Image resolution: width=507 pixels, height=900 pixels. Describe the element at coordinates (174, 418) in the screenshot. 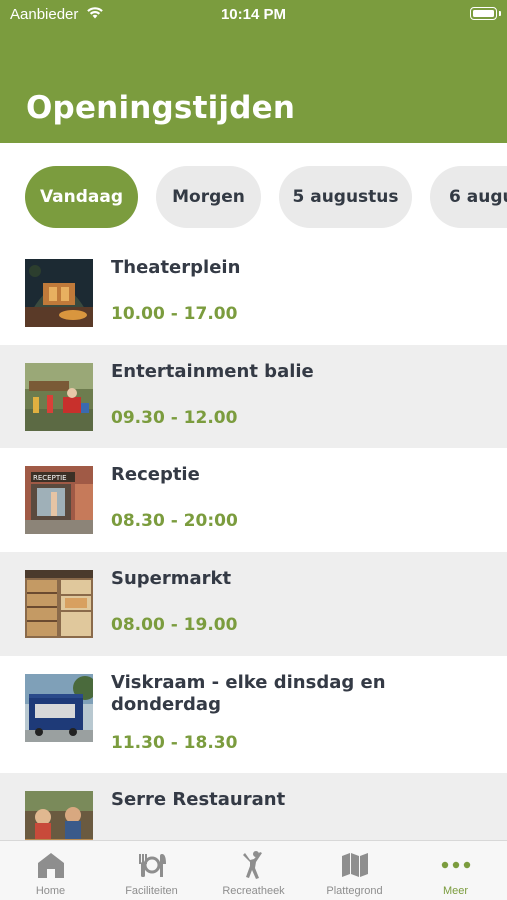

I see `location-hours: 09.30 - 12.00` at that location.